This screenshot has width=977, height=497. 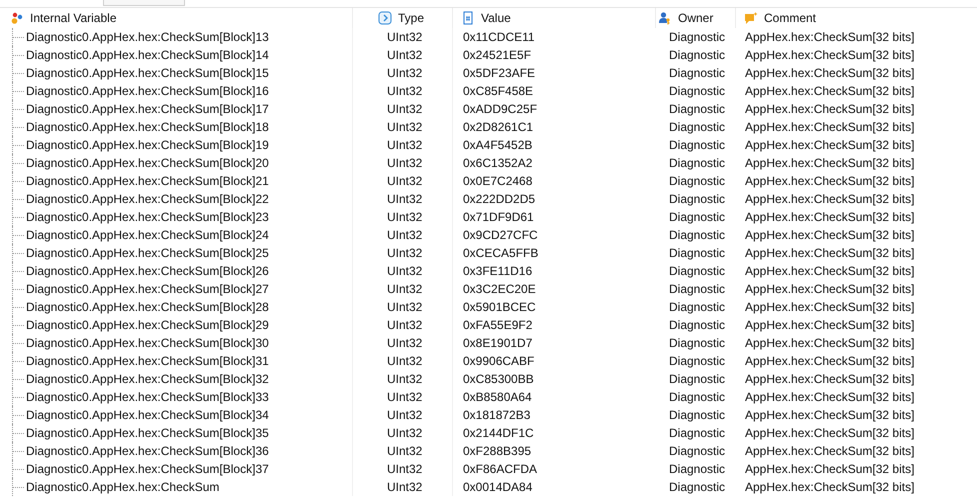 I want to click on variable-name: Diagnostic0.AppHex.hex:CheckSum[Block]20, so click(x=176, y=163).